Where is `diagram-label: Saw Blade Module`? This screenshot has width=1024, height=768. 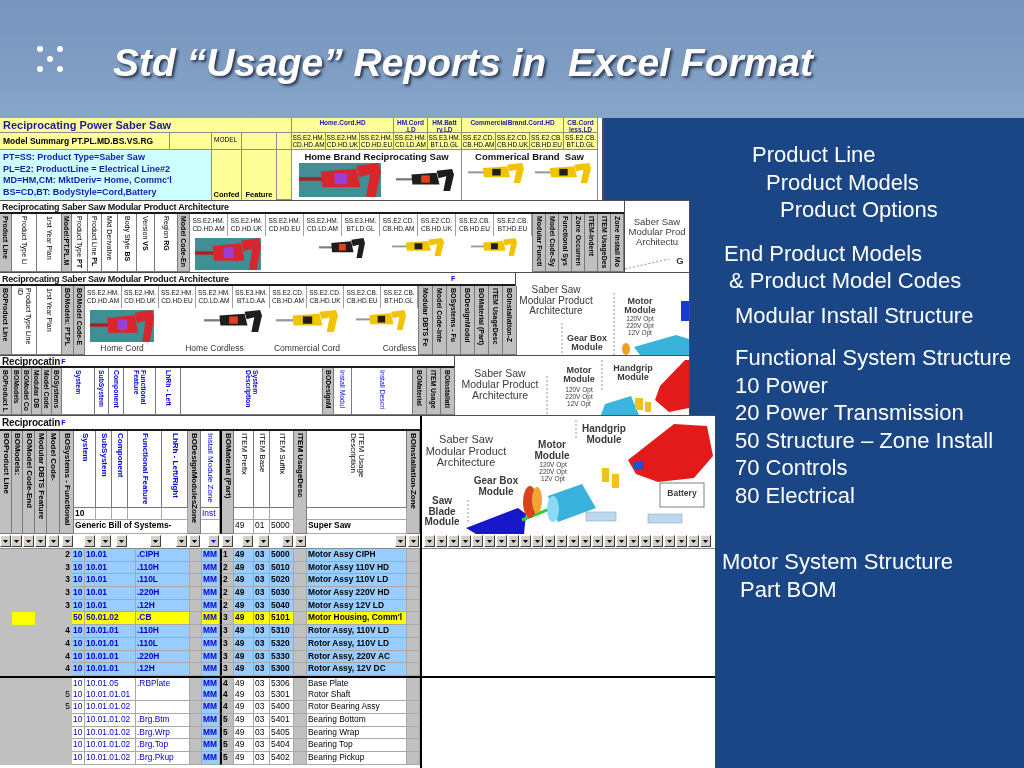
diagram-label: Saw Blade Module is located at coordinates (442, 512).